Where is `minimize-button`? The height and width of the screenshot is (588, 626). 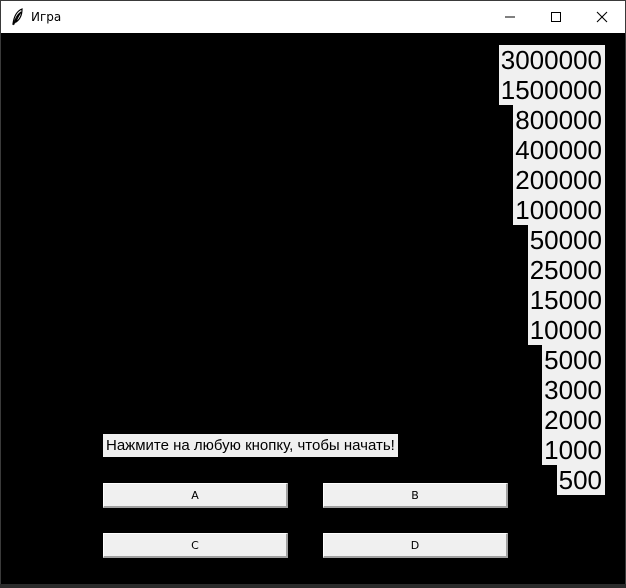
minimize-button is located at coordinates (510, 17).